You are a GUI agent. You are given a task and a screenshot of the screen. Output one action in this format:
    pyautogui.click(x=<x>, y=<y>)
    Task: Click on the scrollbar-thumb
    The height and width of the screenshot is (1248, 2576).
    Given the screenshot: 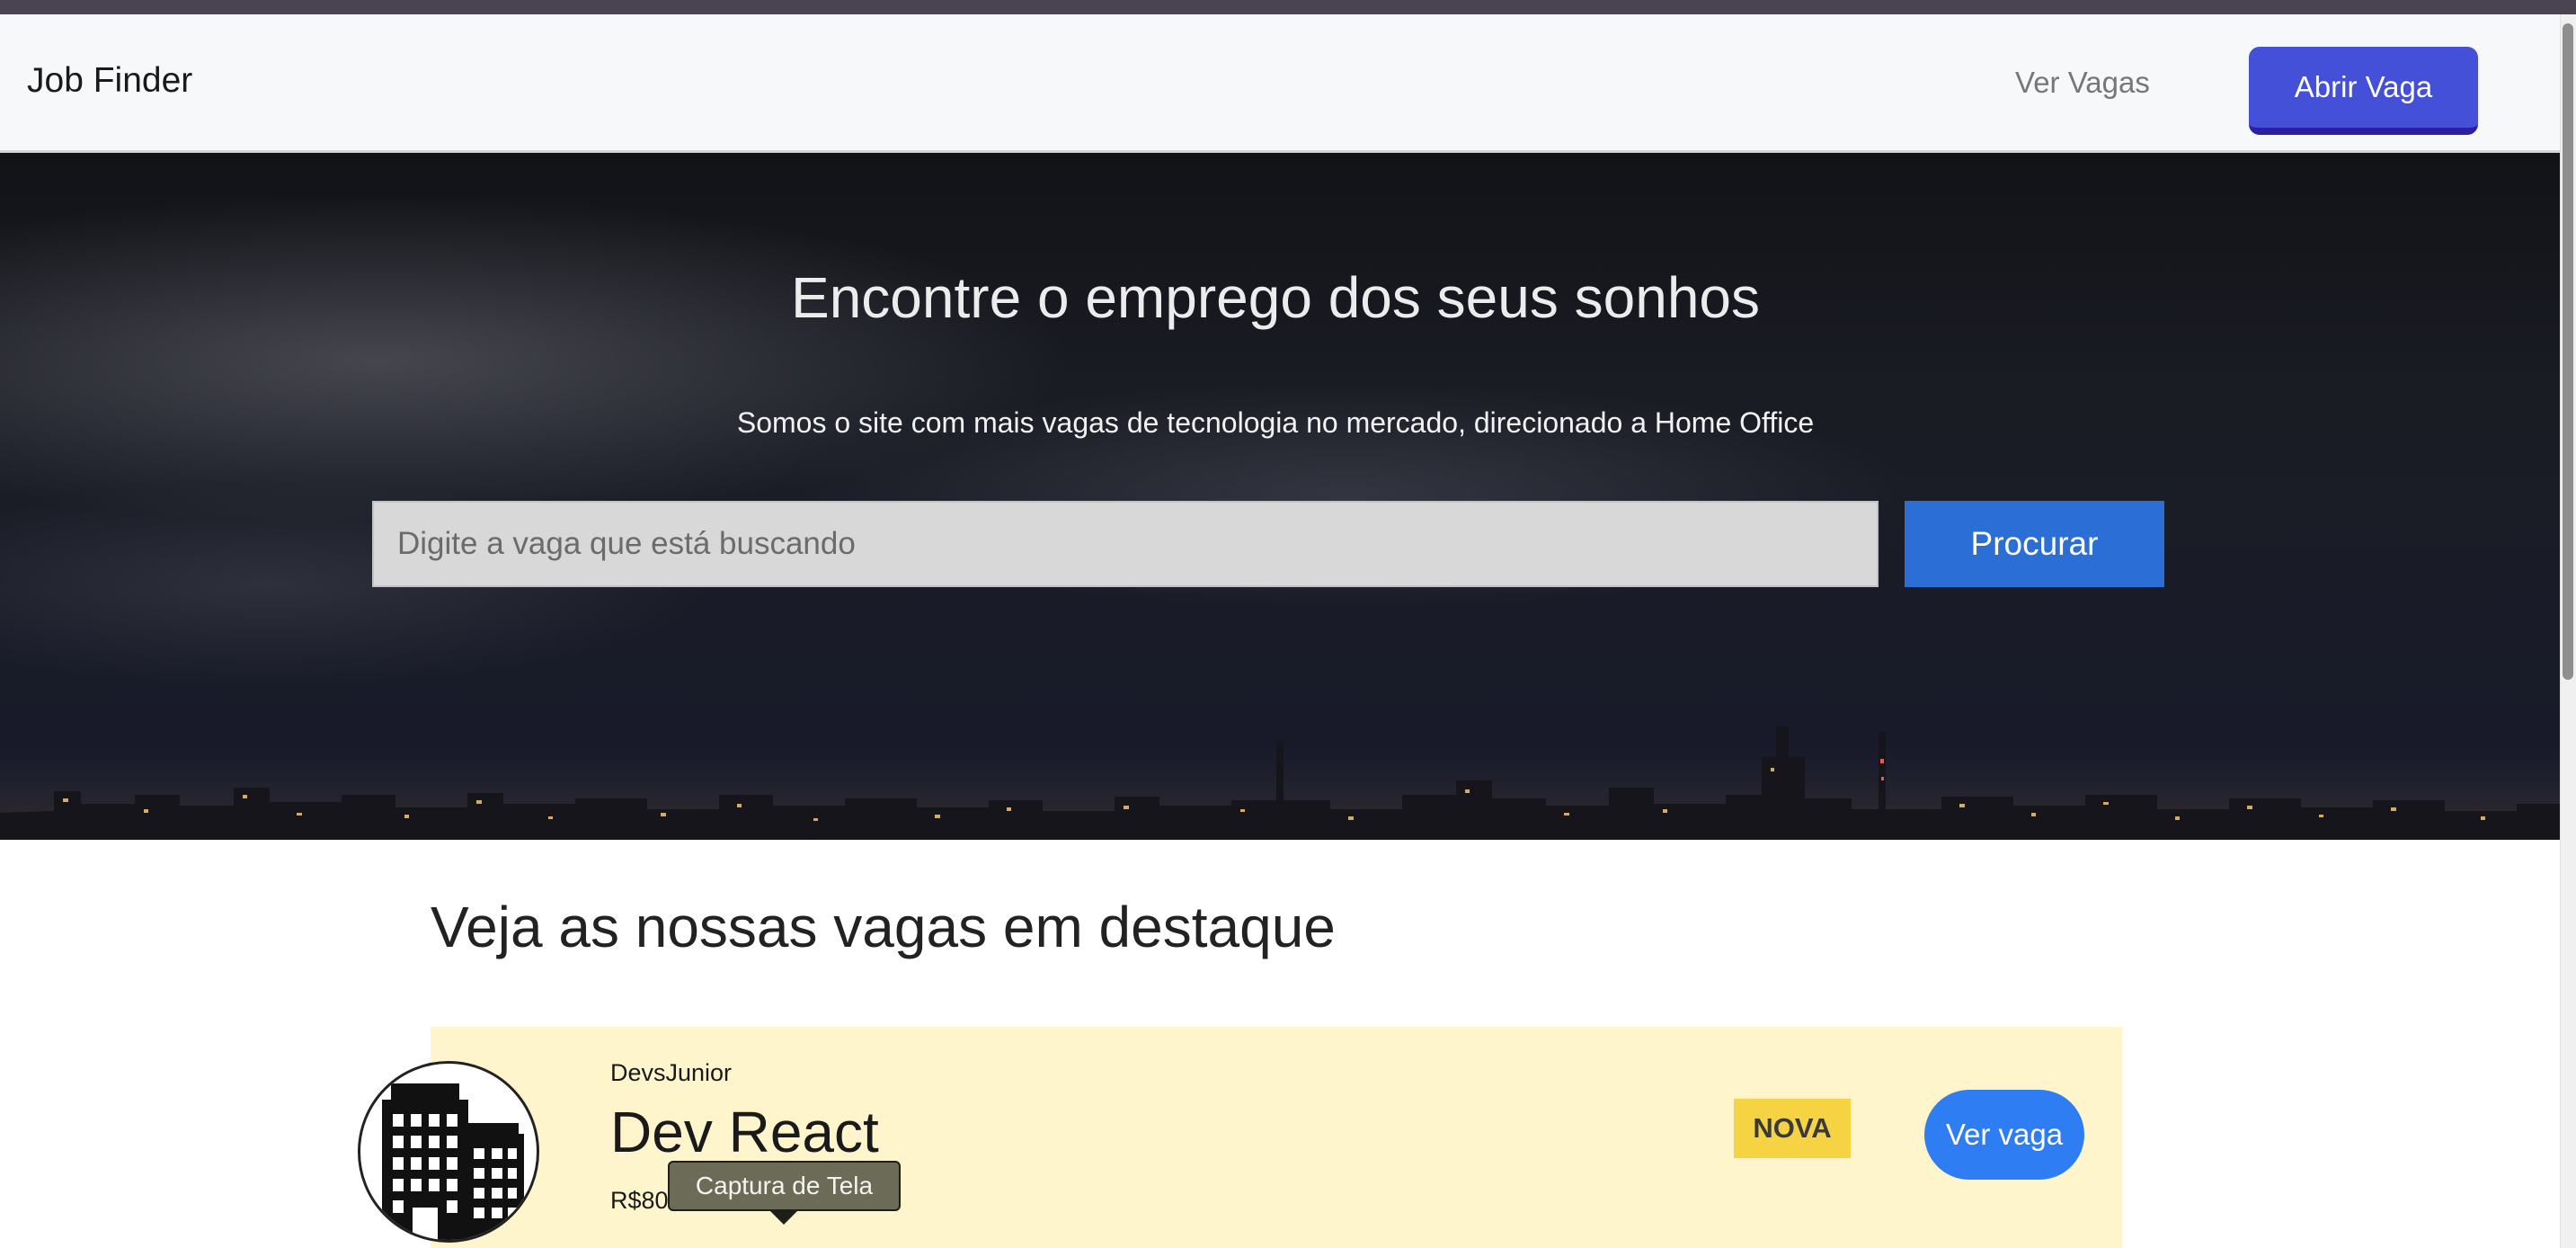 What is the action you would take?
    pyautogui.click(x=2568, y=352)
    